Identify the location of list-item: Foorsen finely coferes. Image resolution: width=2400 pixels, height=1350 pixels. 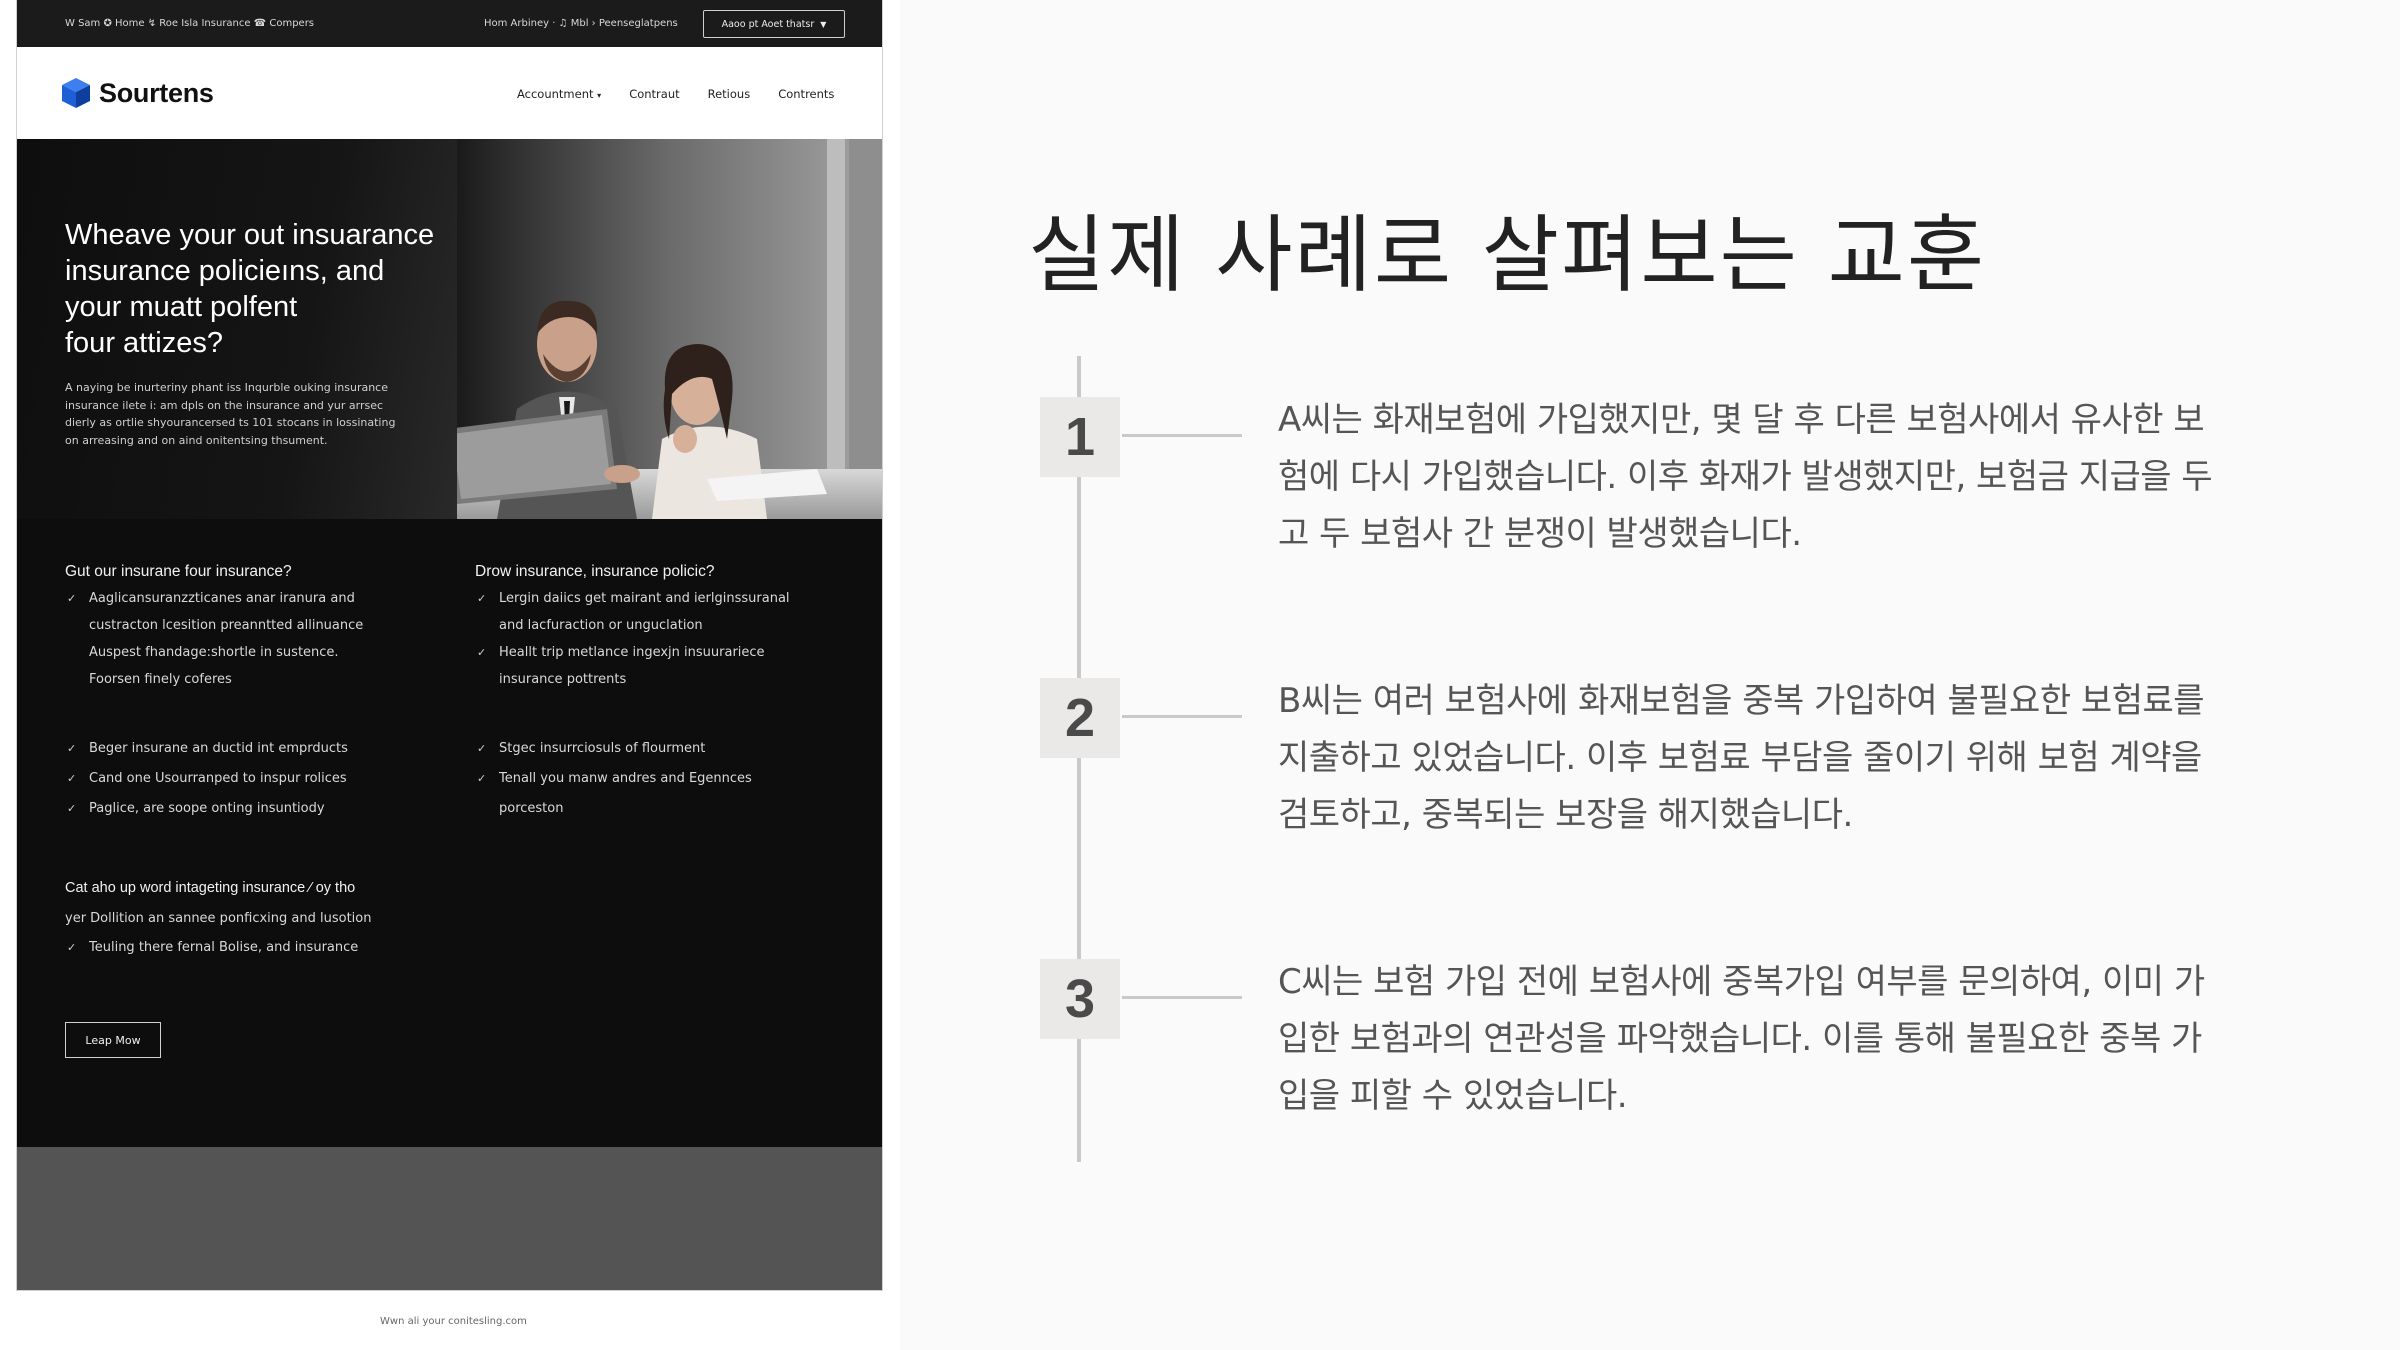
(160, 679).